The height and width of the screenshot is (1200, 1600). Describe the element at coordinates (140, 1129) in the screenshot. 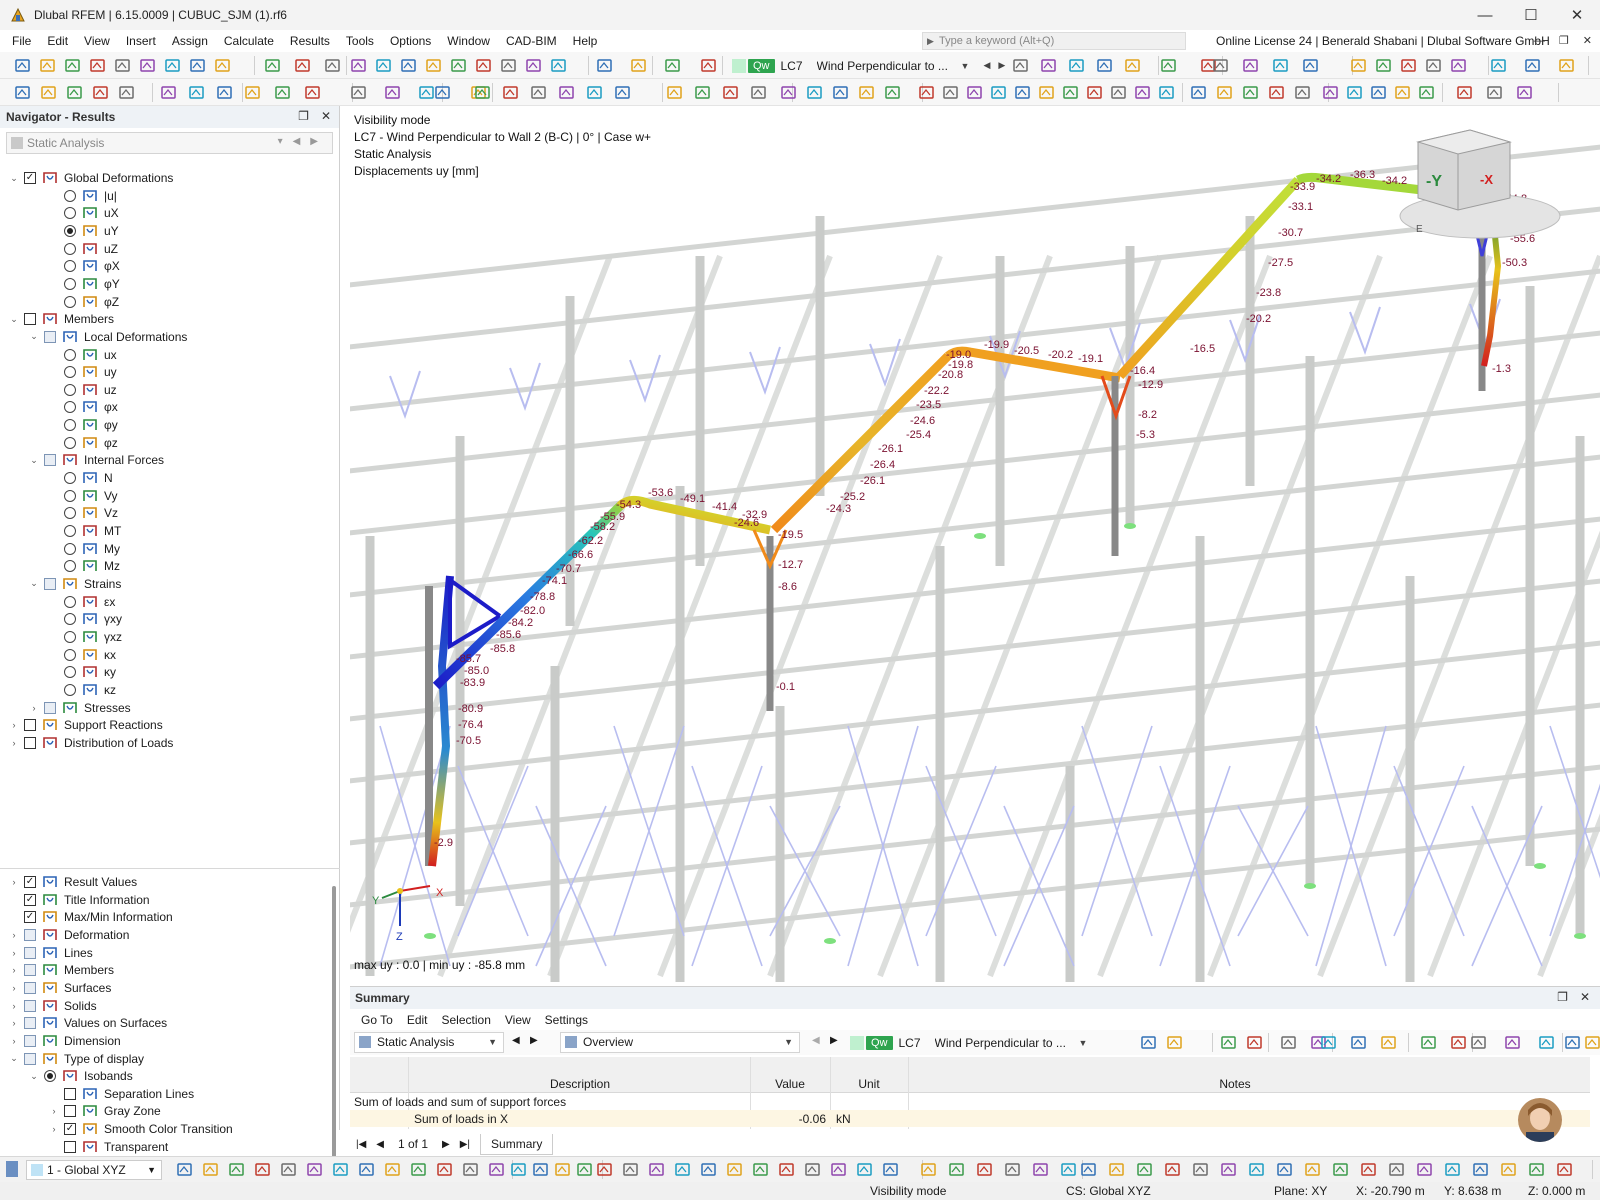

I see `tree-item-smooth-color-transition: › ✓ Smooth Color Transition` at that location.